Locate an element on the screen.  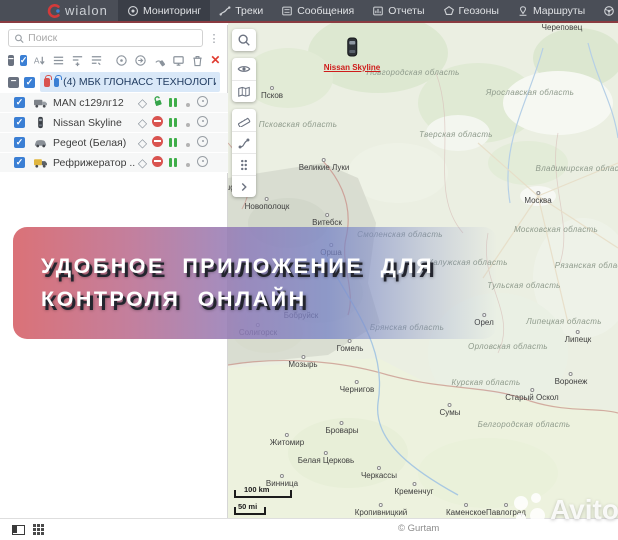
group-checkbox: ✓ is located at coordinates (29, 82).